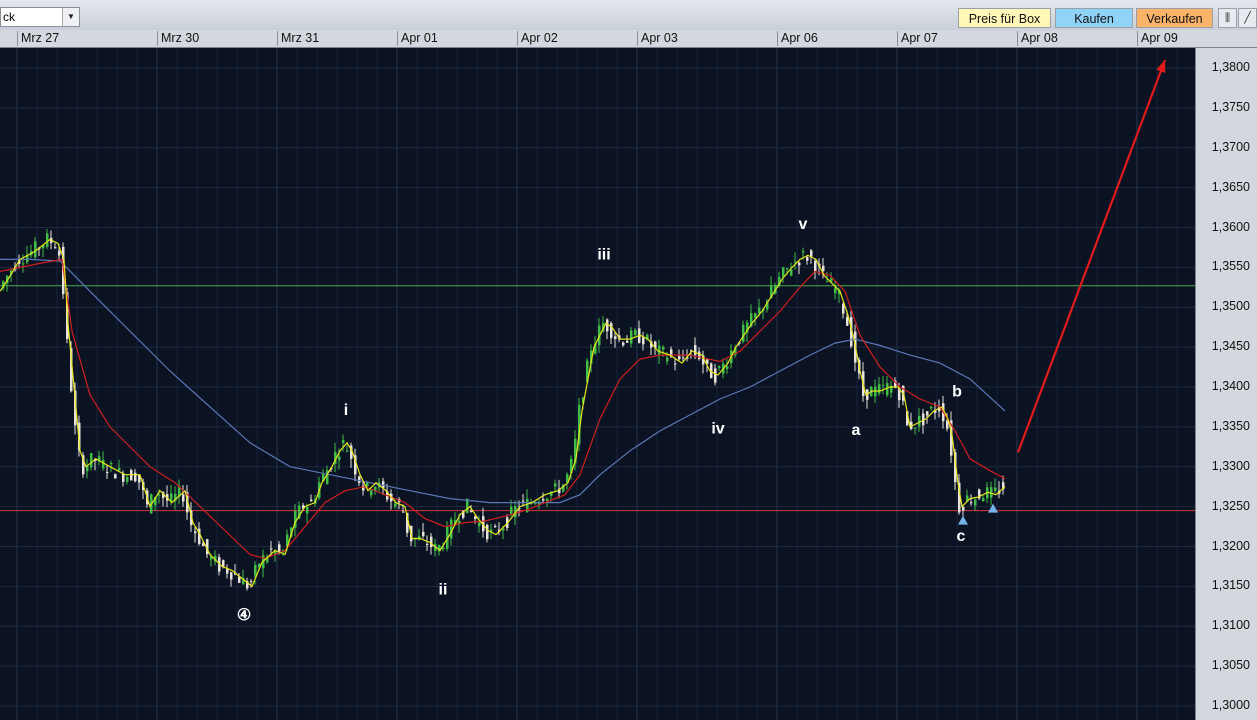 The width and height of the screenshot is (1257, 720). I want to click on draw-line-icon: ╱, so click(1247, 18).